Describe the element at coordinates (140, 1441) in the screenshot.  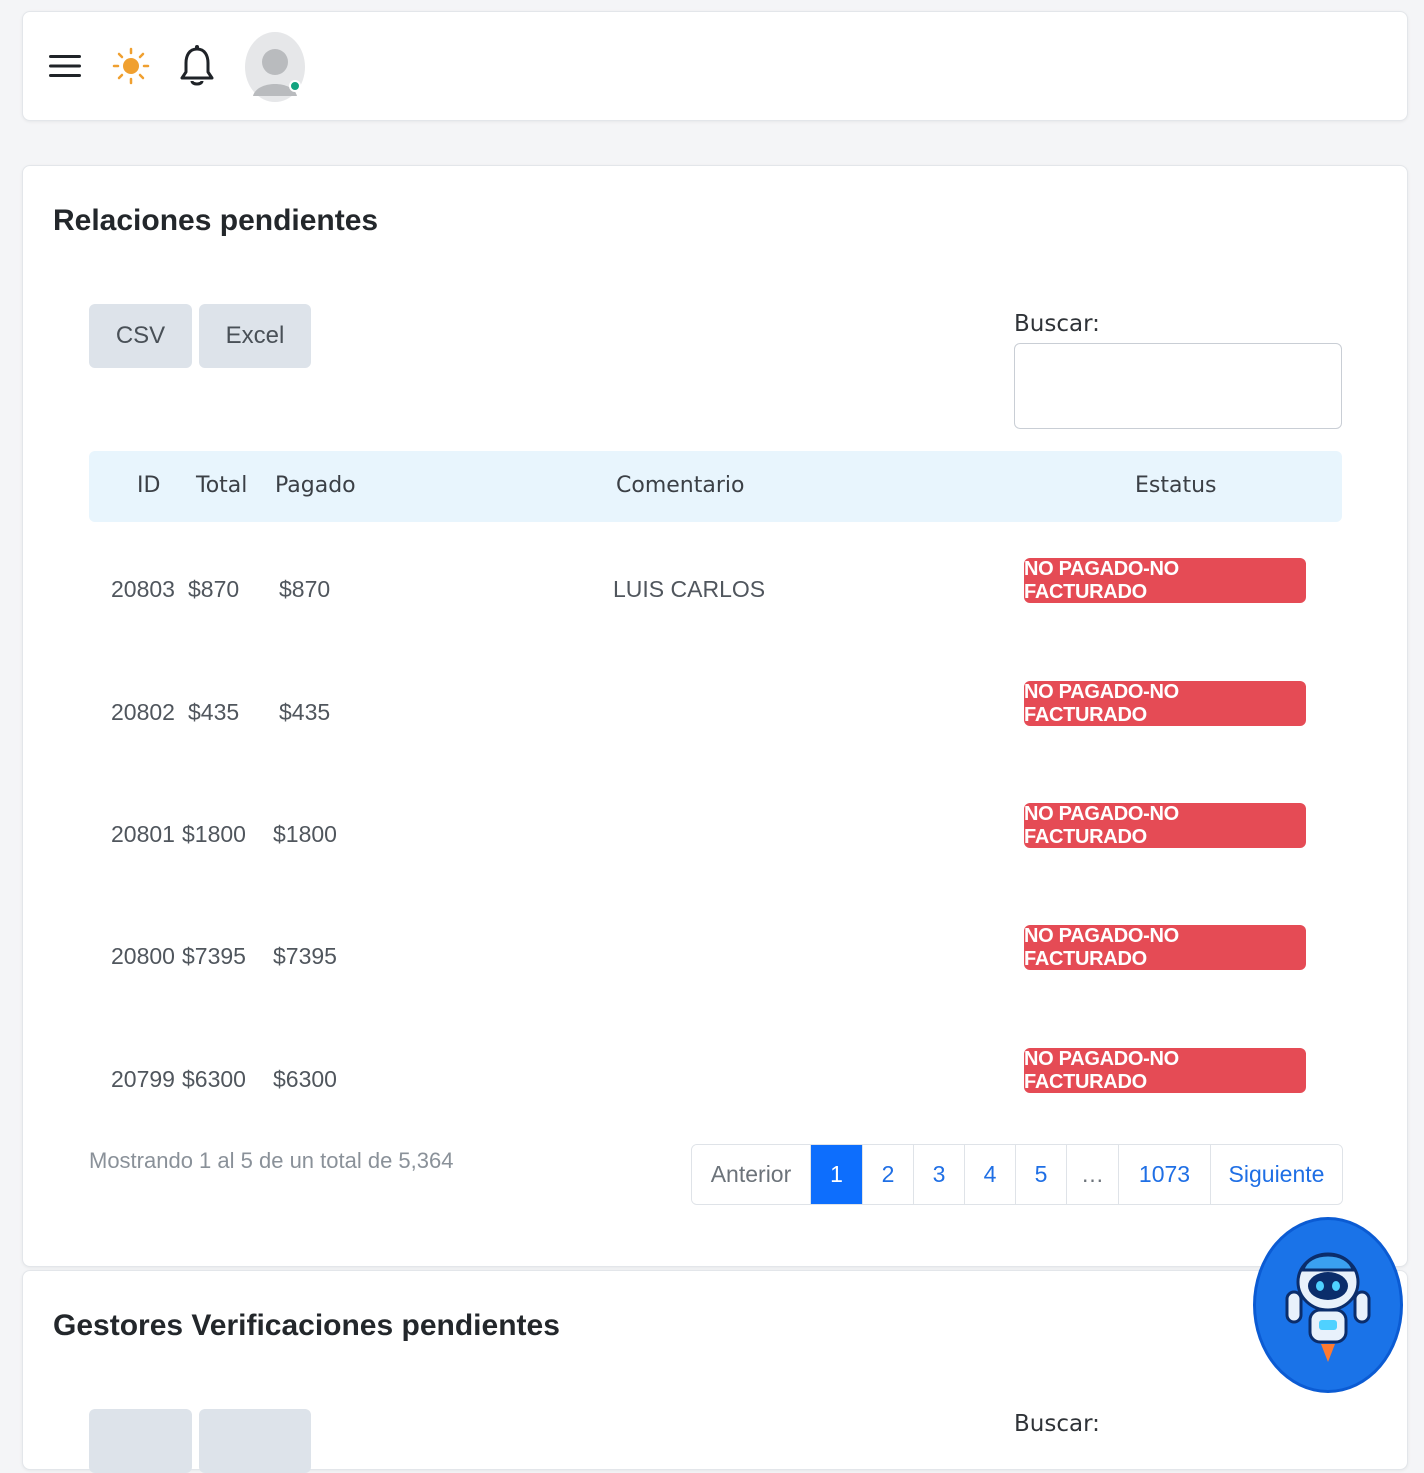
I see `csv-button` at that location.